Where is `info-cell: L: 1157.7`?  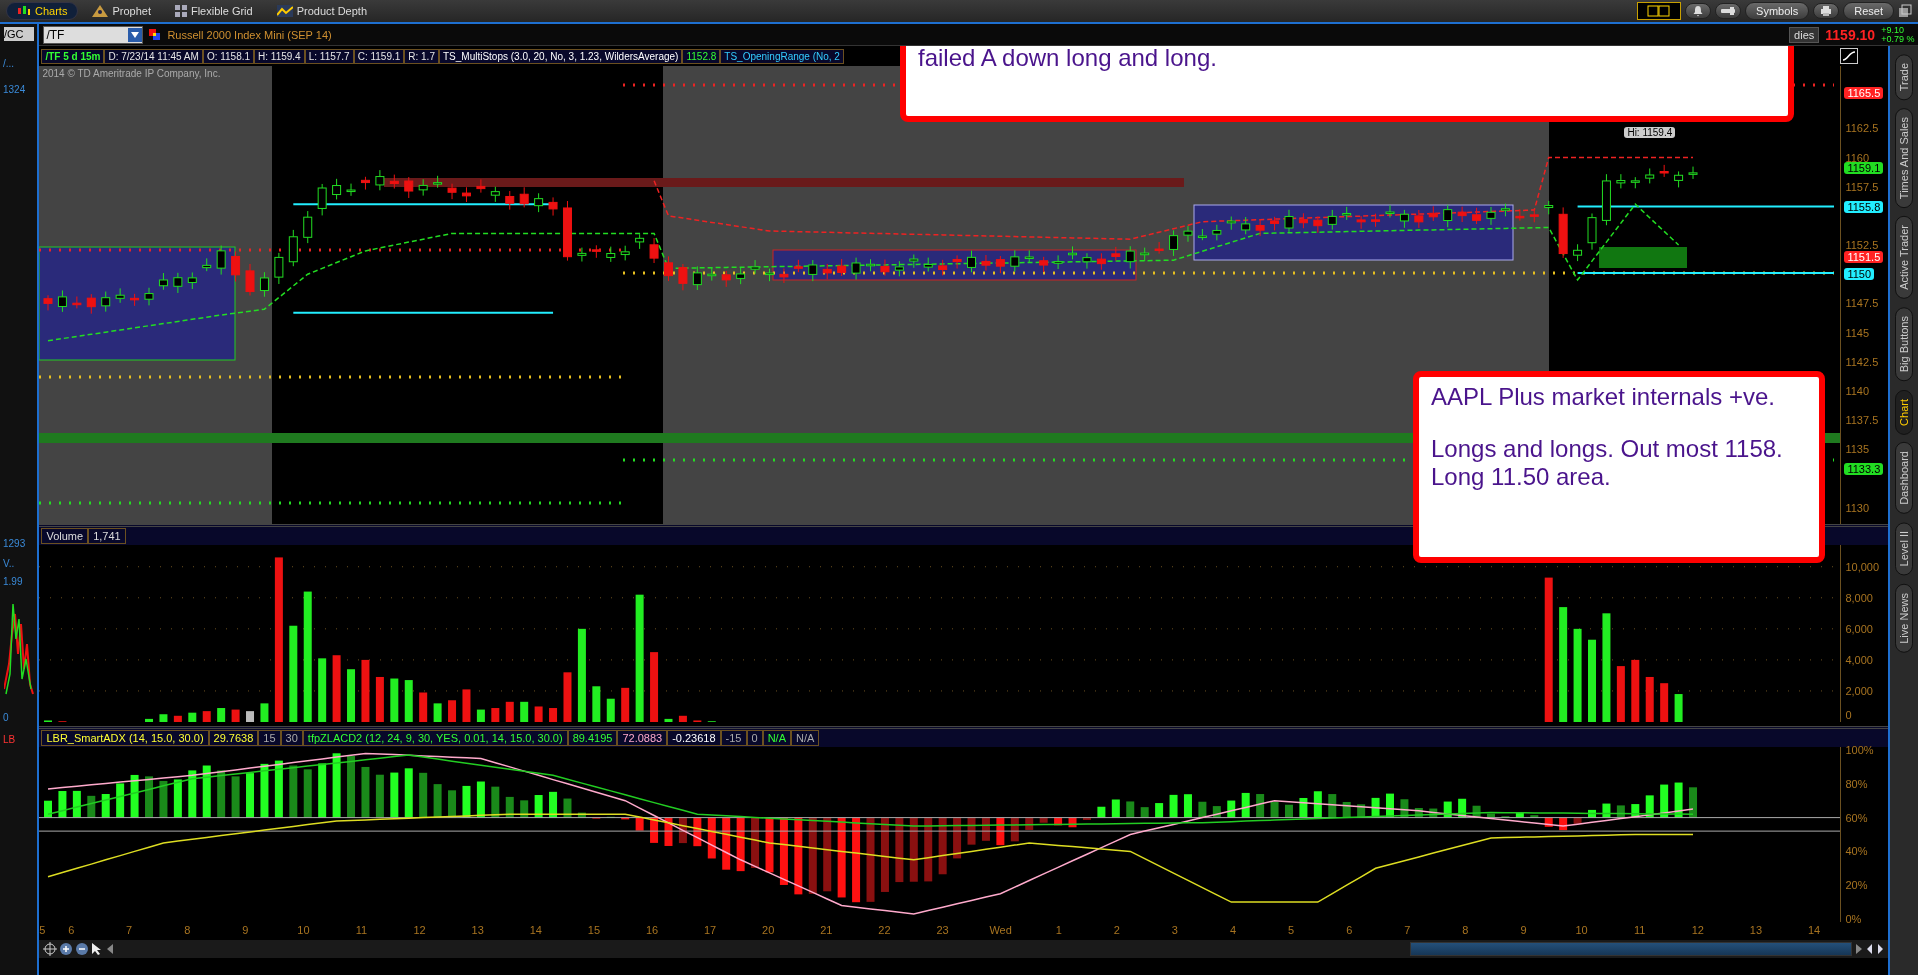
info-cell: L: 1157.7 is located at coordinates (329, 56).